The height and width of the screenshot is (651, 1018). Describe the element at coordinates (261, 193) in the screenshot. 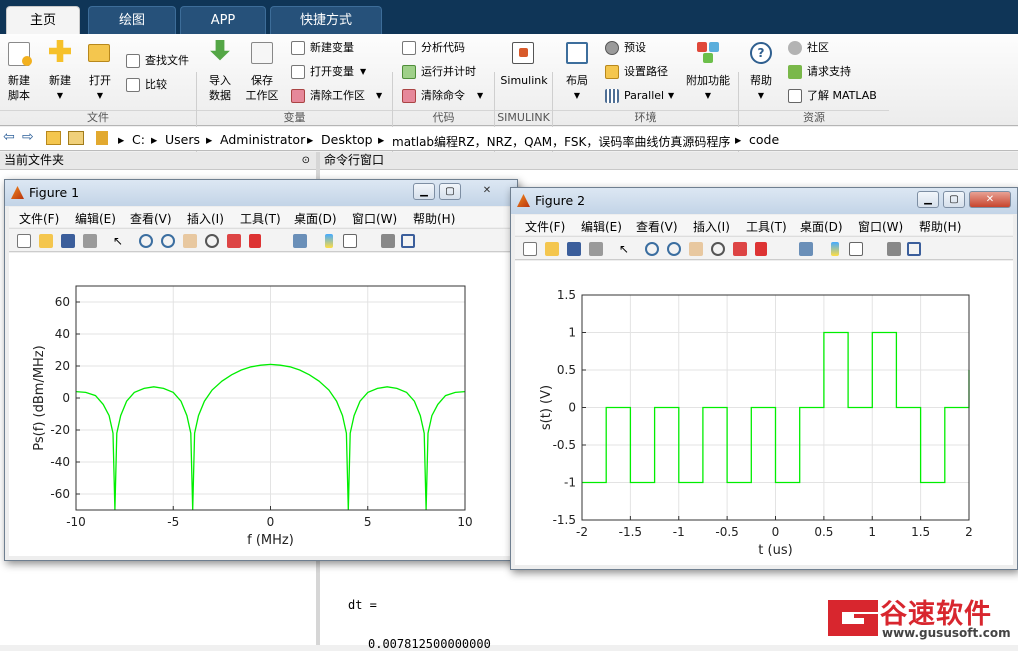

I see `figure-1-titlebar: Figure 1 ▁ ▢ ✕` at that location.